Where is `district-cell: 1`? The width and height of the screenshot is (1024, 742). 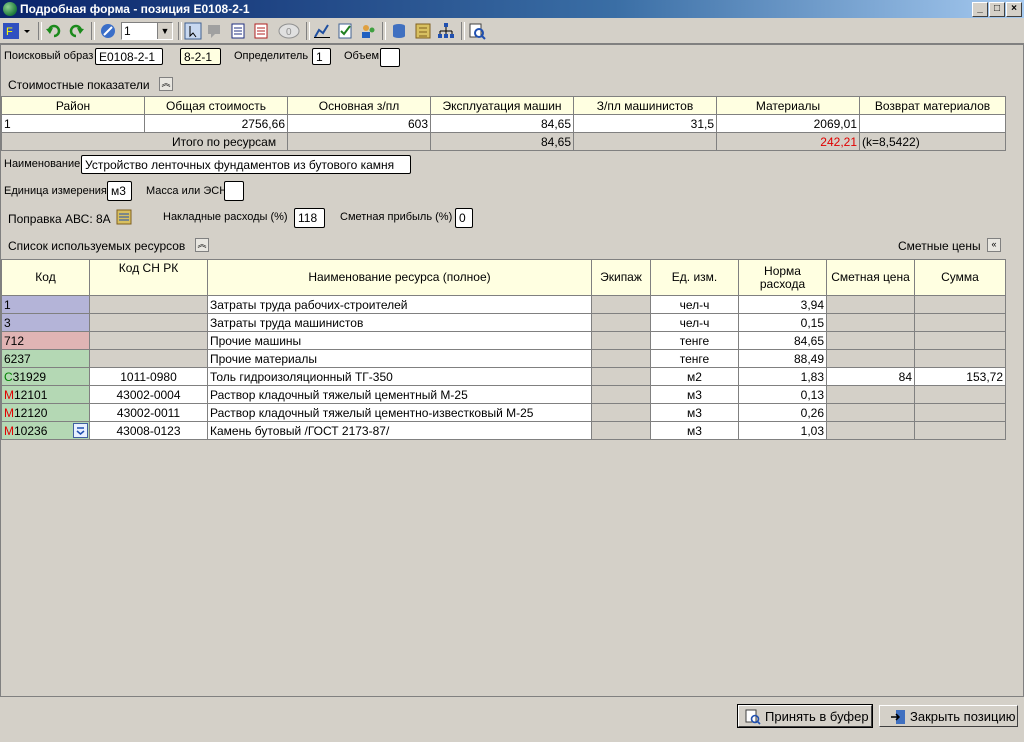 district-cell: 1 is located at coordinates (73, 123).